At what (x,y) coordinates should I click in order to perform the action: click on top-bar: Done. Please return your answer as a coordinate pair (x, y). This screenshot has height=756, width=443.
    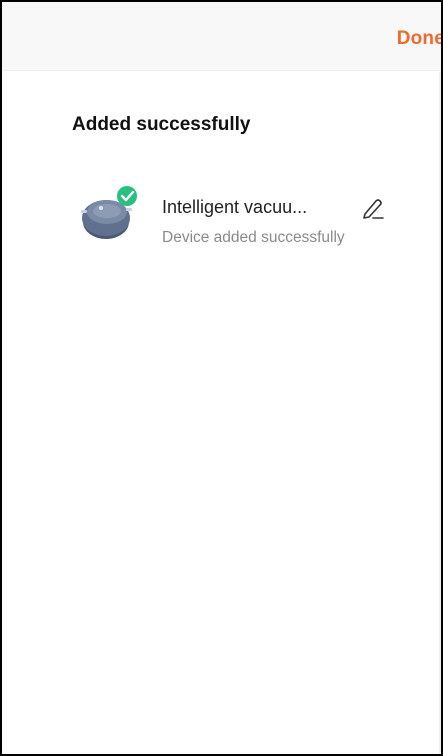
    Looking at the image, I should click on (221, 36).